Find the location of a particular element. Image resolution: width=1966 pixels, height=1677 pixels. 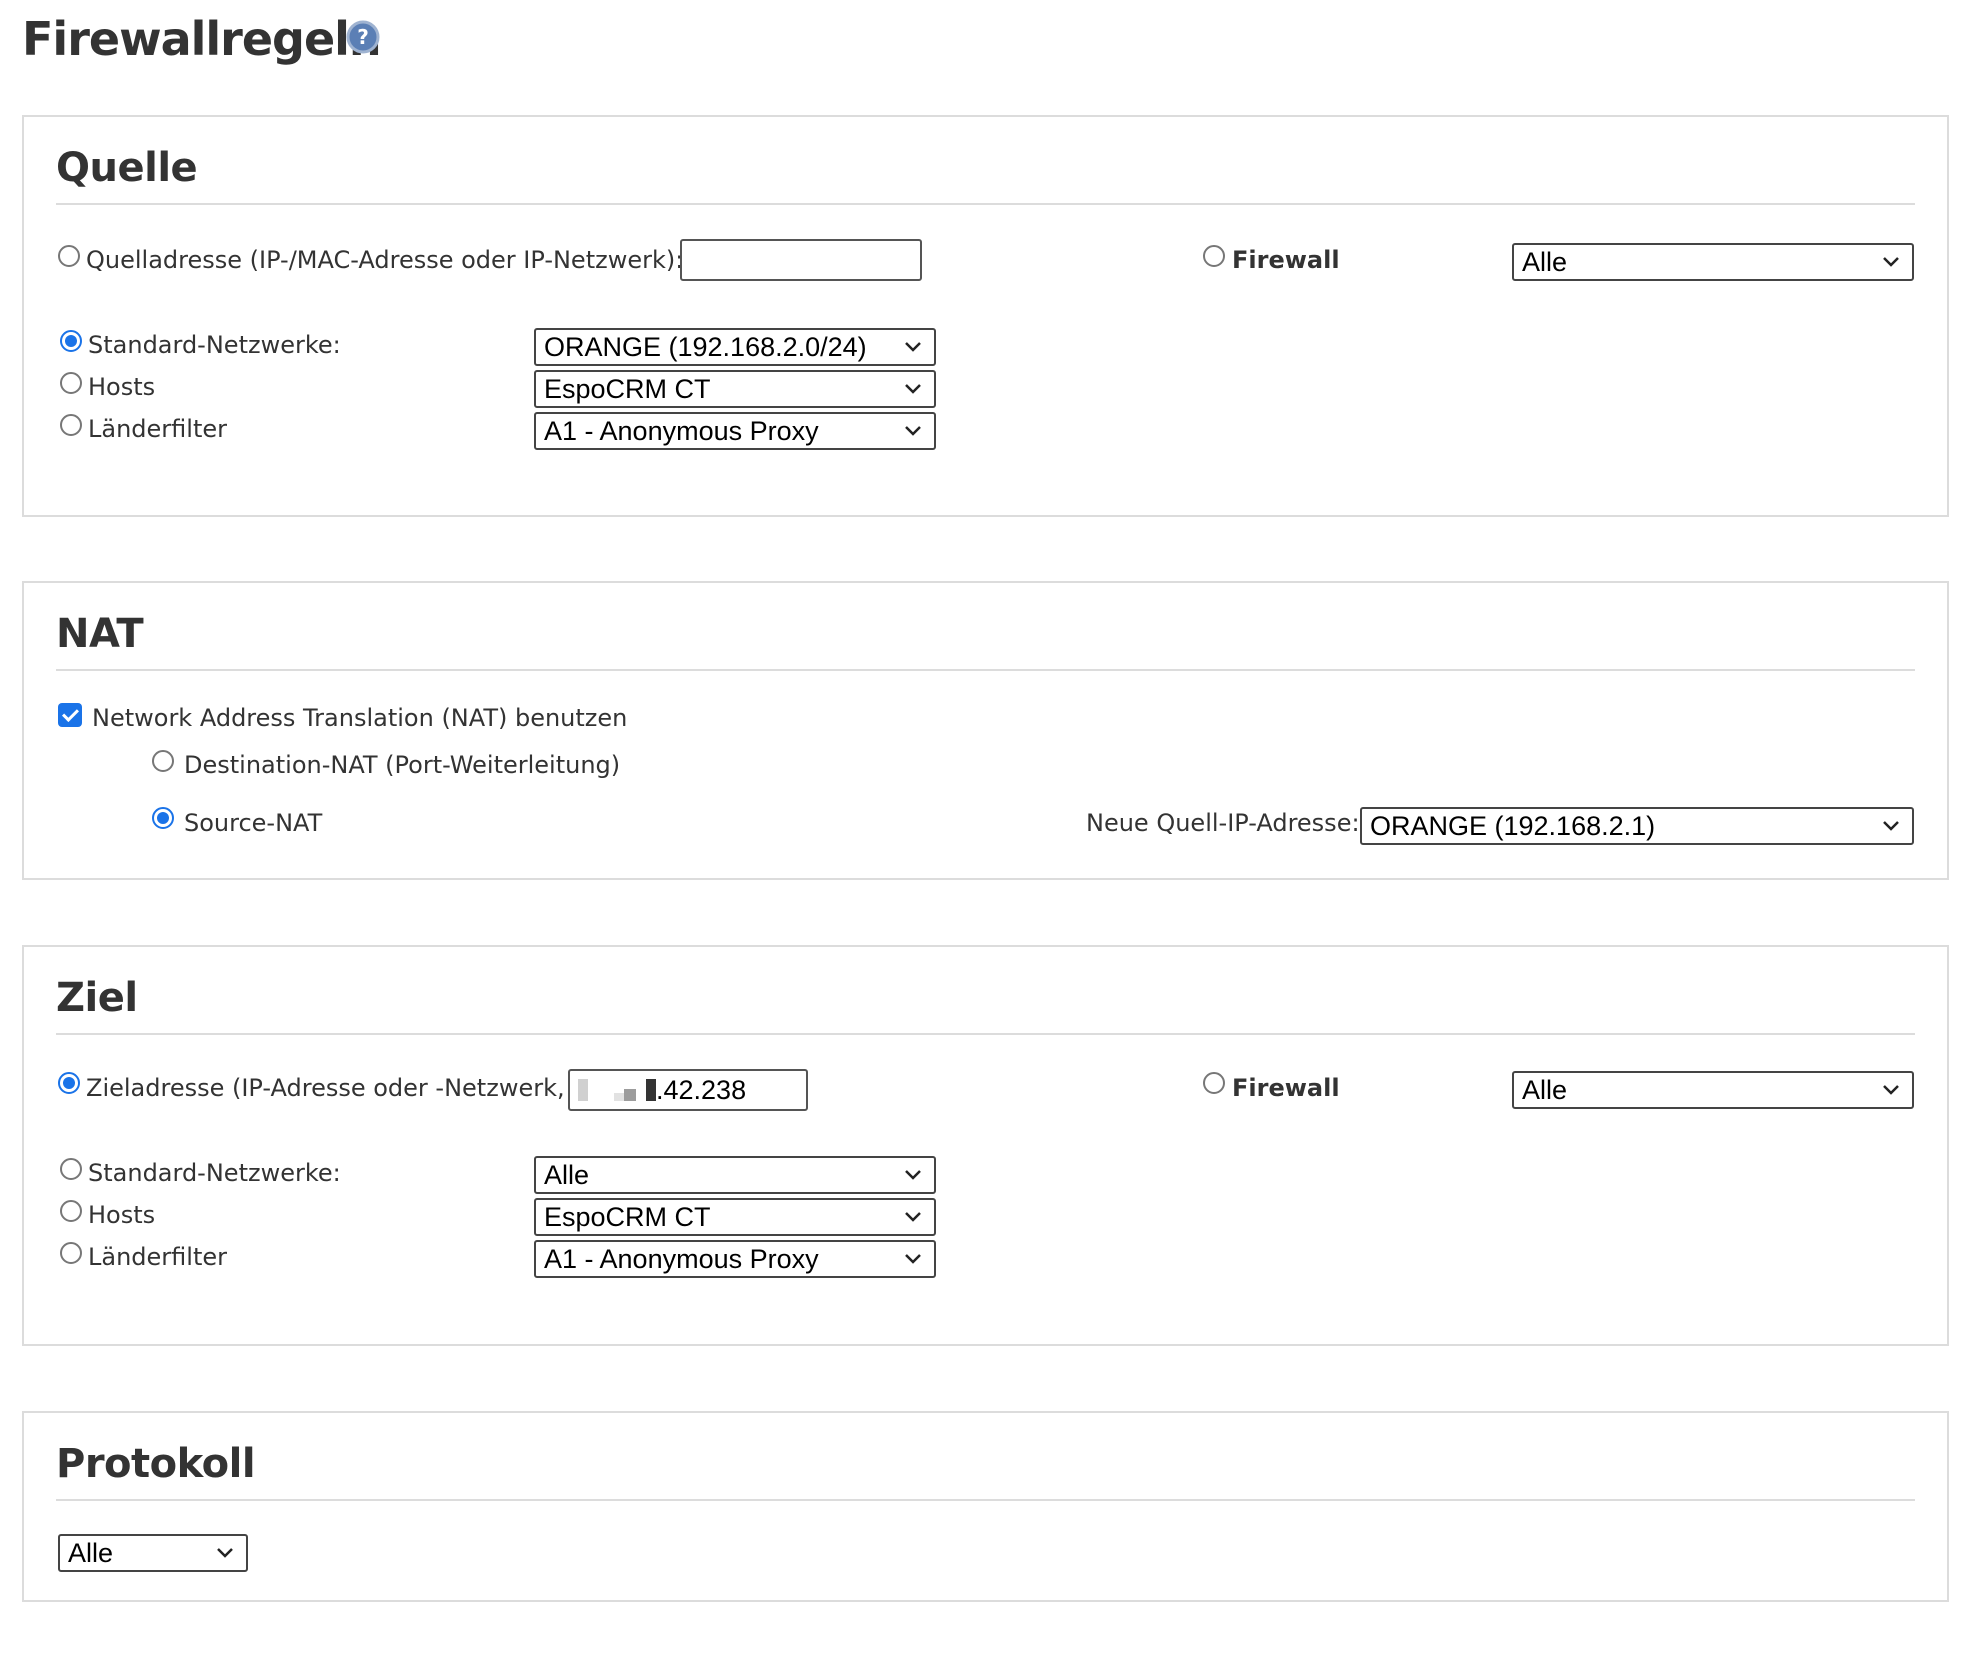

new-source-ip-select: ORANGE (192.168.2.1) is located at coordinates (1637, 826).